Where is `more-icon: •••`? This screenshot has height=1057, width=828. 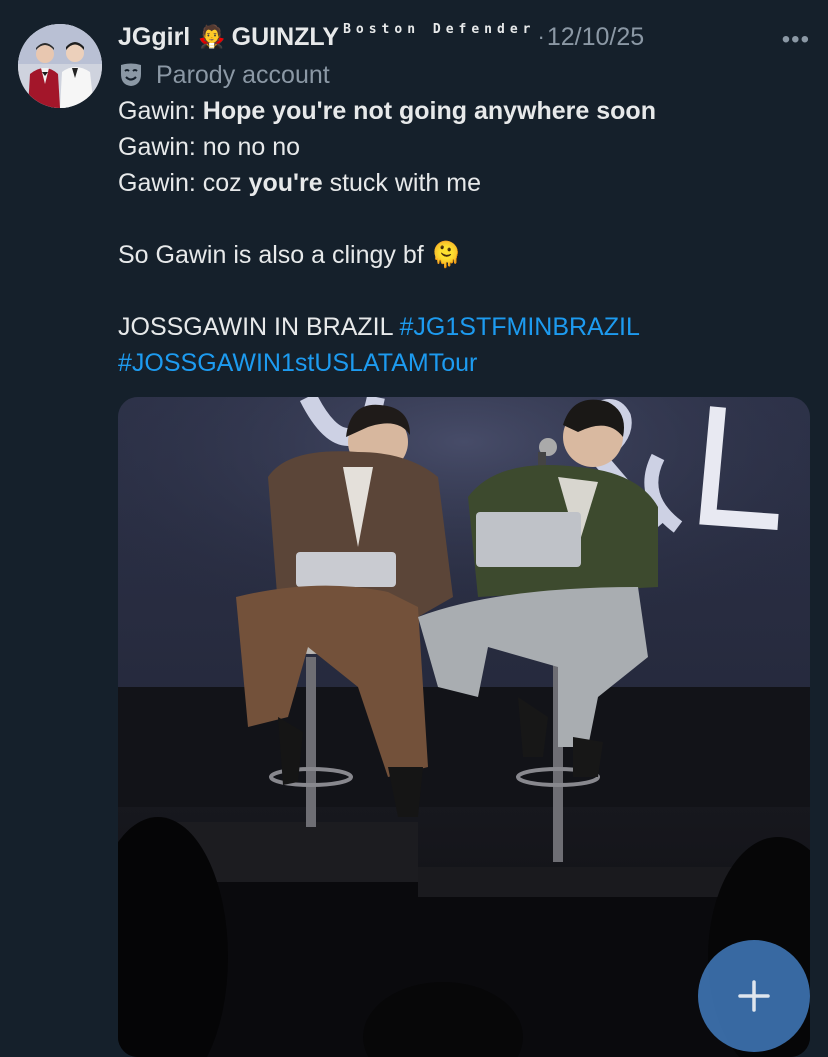 more-icon: ••• is located at coordinates (796, 40).